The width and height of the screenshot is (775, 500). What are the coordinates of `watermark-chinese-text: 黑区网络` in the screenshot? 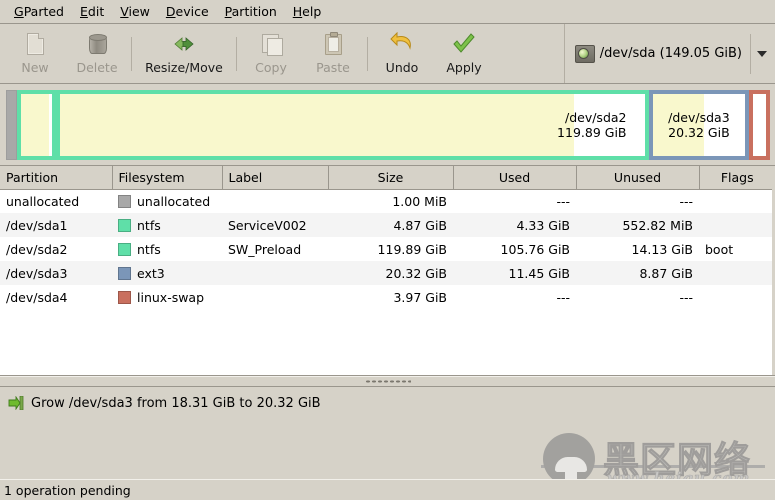 It's located at (677, 460).